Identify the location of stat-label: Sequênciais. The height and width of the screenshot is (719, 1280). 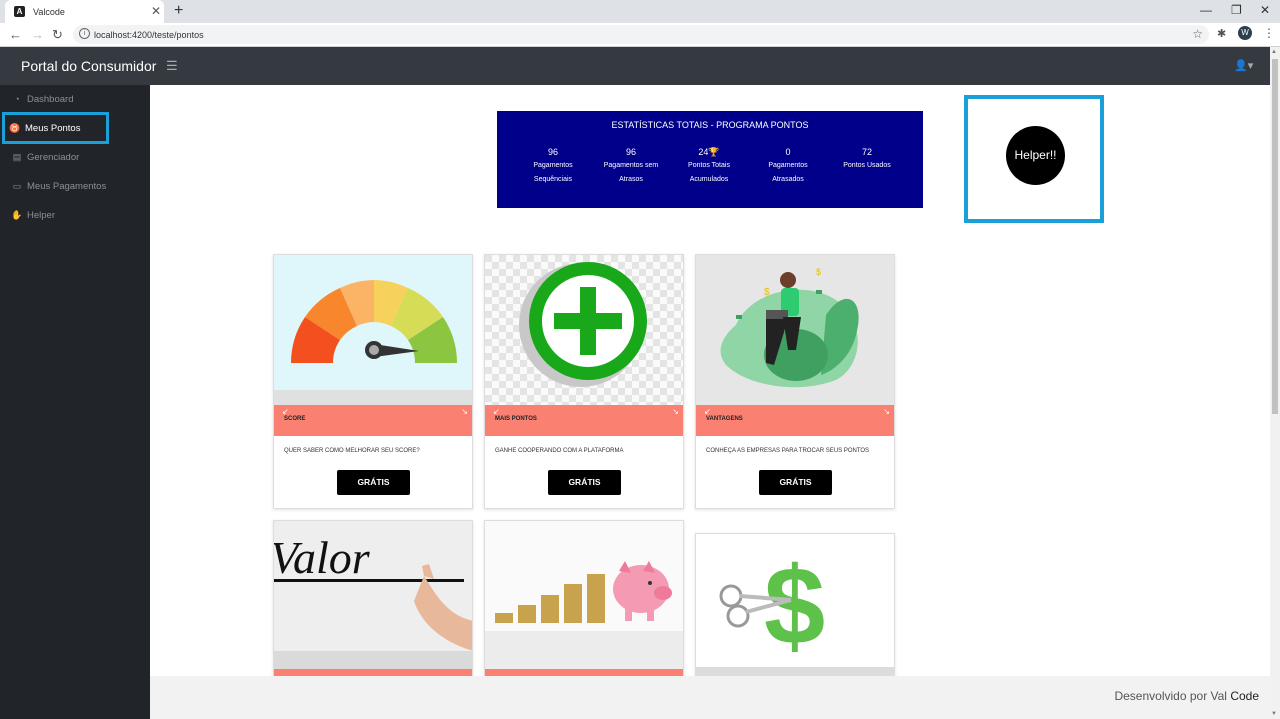
(553, 179).